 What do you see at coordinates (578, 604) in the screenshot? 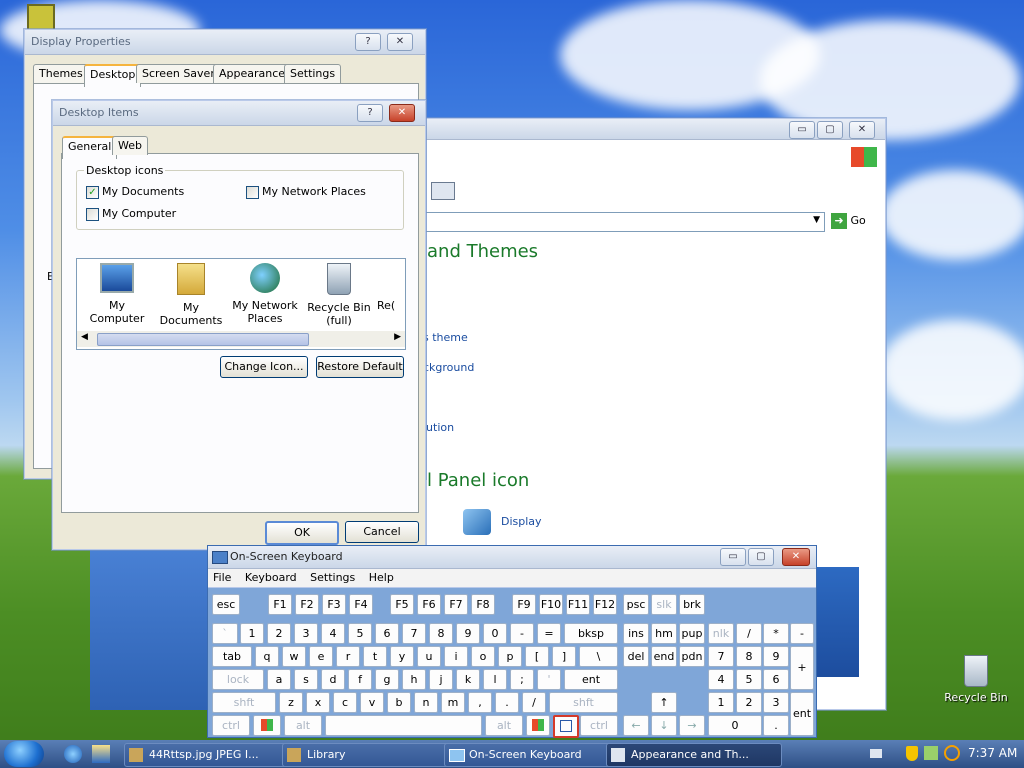
I see `key-f11: F11` at bounding box center [578, 604].